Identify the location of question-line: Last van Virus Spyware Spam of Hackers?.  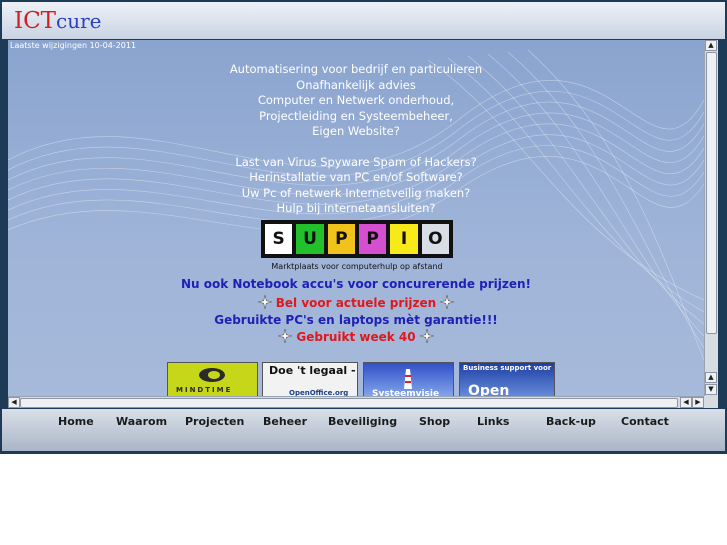
(356, 161).